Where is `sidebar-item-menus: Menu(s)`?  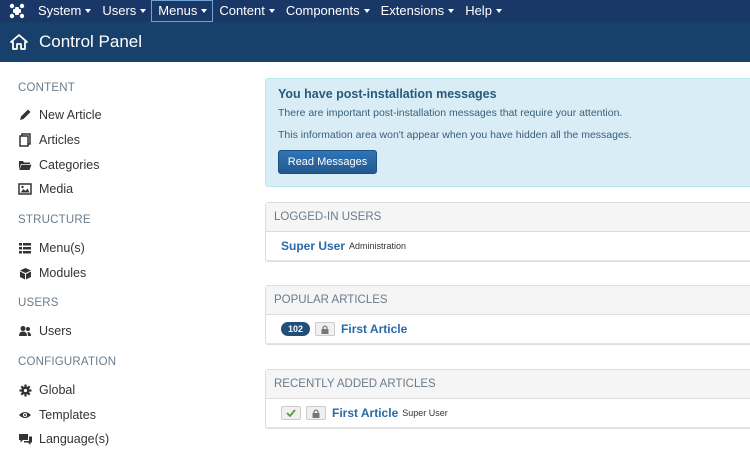
sidebar-item-menus: Menu(s) is located at coordinates (51, 248).